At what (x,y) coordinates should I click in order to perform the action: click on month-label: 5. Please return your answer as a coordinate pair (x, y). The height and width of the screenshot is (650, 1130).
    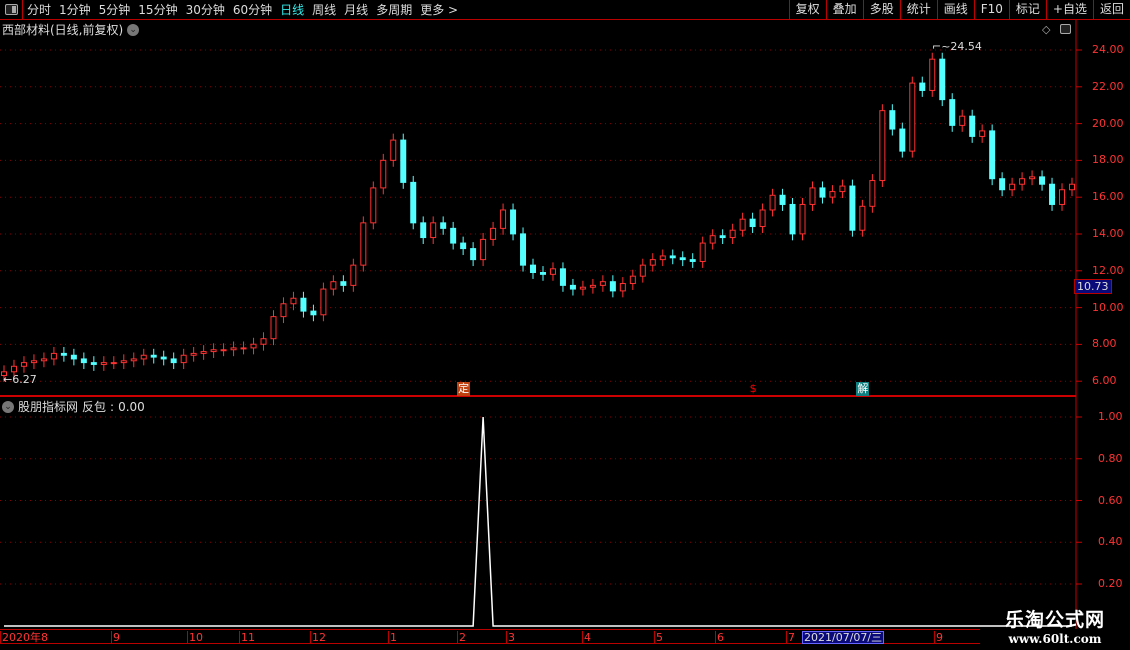
    Looking at the image, I should click on (658, 637).